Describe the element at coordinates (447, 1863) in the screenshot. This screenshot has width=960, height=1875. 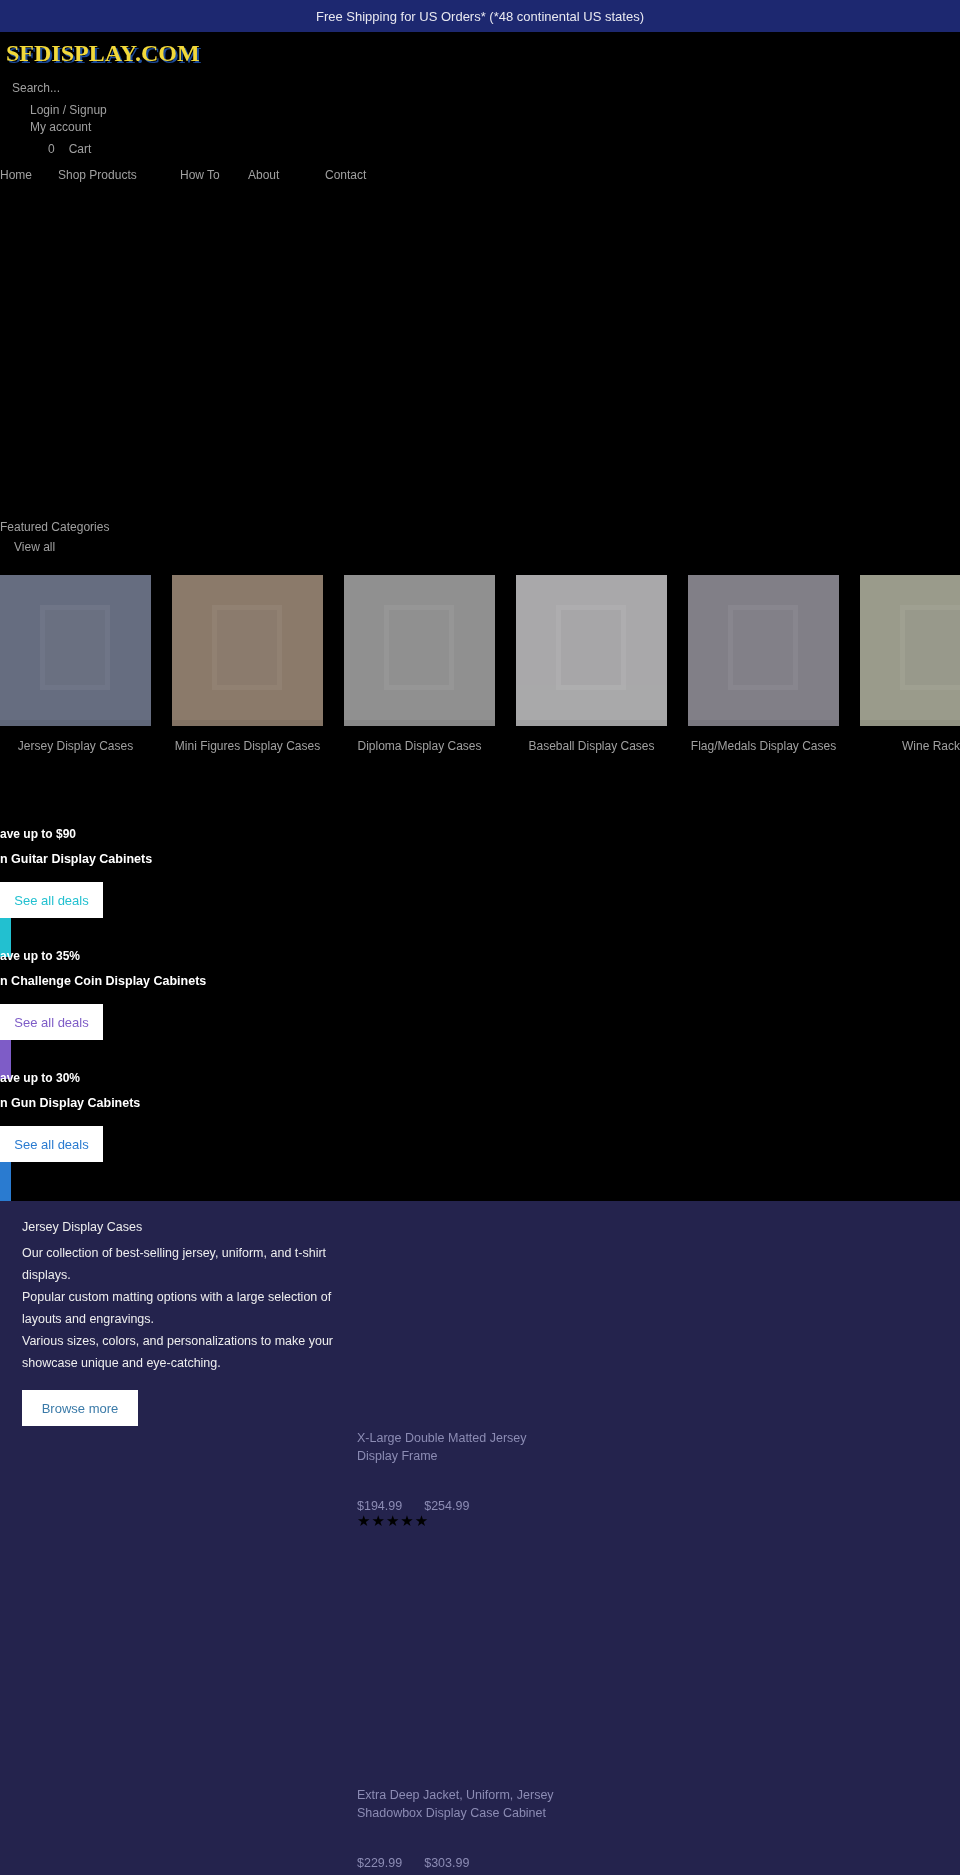
I see `compare-price: $303.99` at that location.